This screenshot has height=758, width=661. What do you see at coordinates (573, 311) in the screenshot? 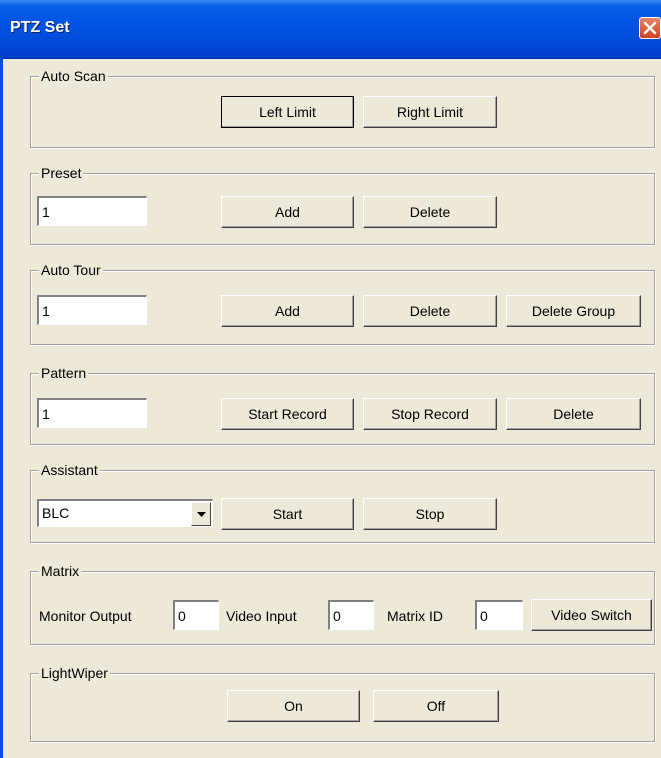
I see `delete-group-button: Delete Group` at bounding box center [573, 311].